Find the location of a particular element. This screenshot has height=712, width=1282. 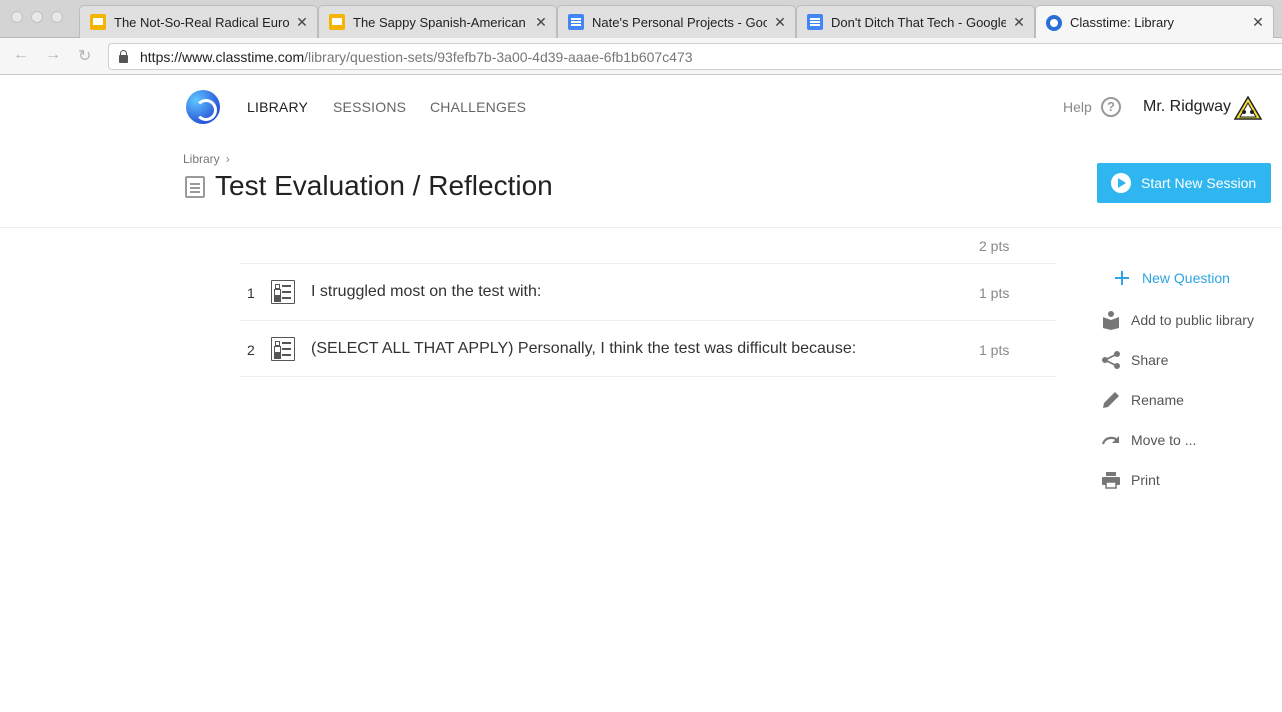

share-button: Share is located at coordinates (1134, 360).